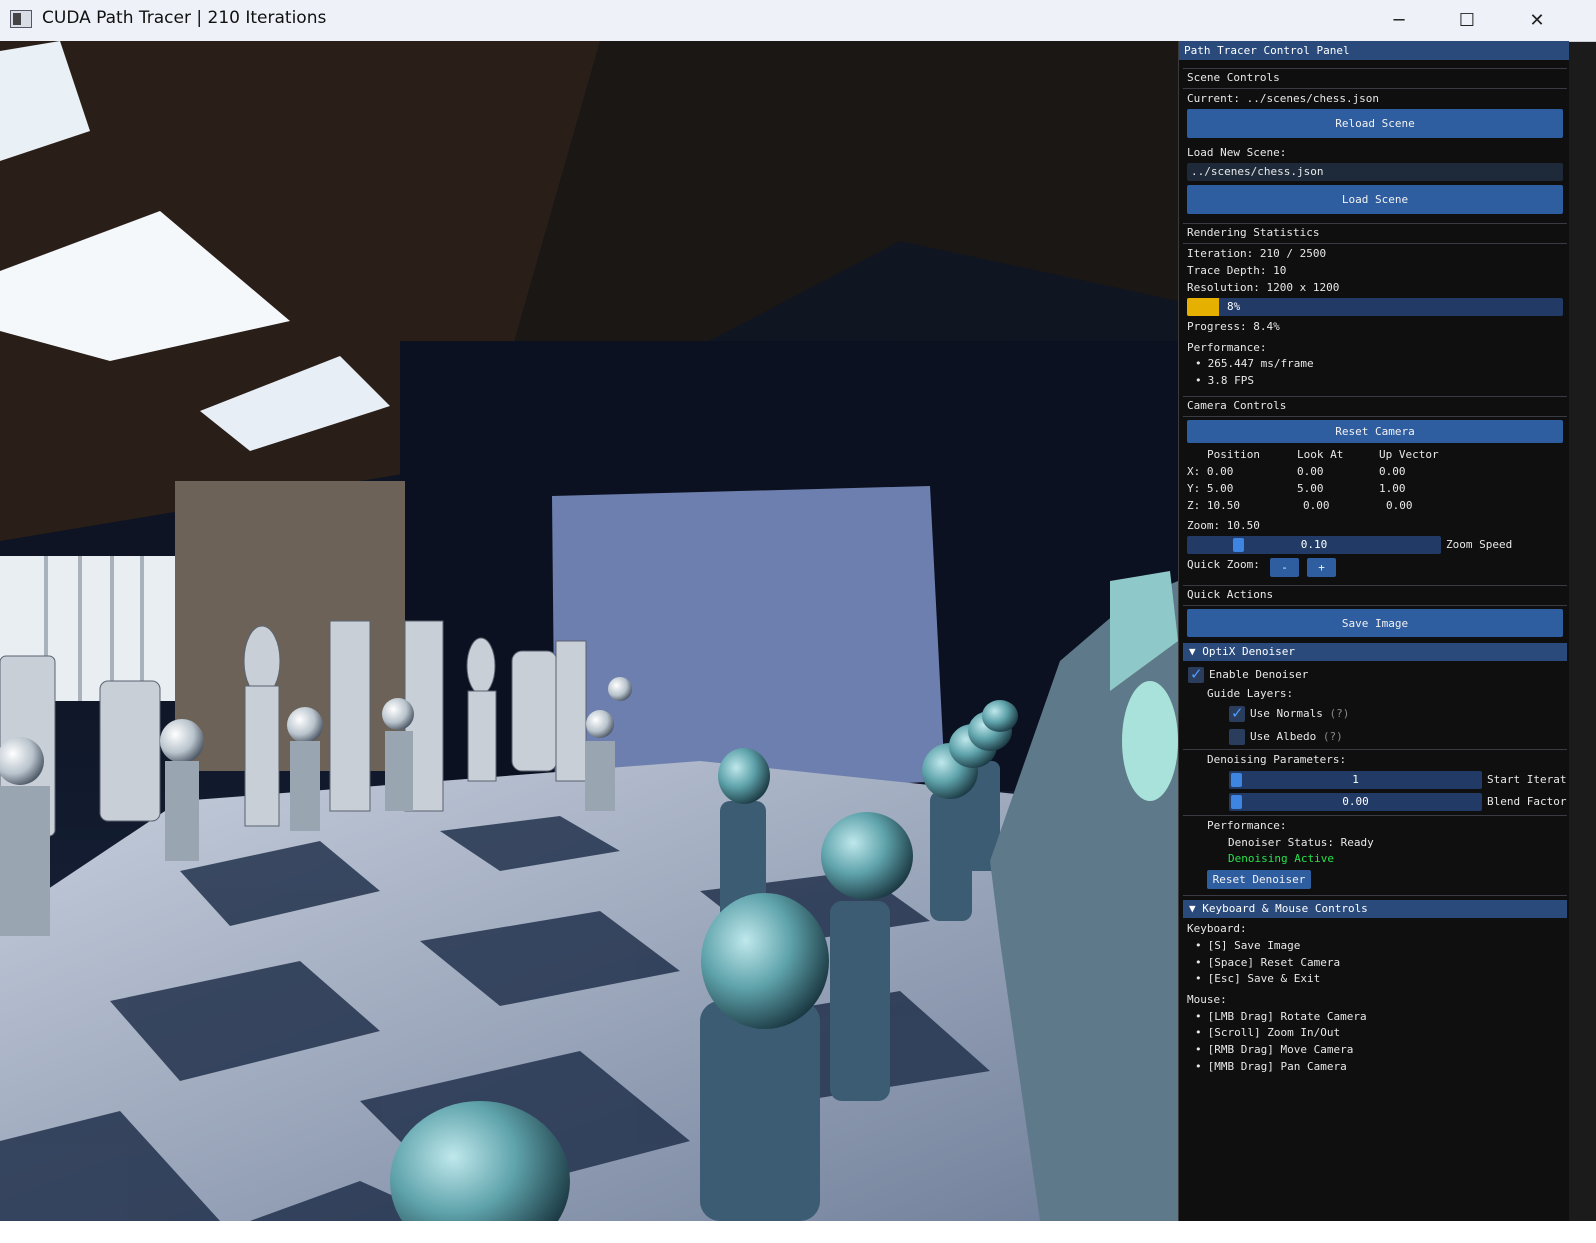 The width and height of the screenshot is (1596, 1243). Describe the element at coordinates (1375, 123) in the screenshot. I see `reload-scene-button: Reload Scene` at that location.